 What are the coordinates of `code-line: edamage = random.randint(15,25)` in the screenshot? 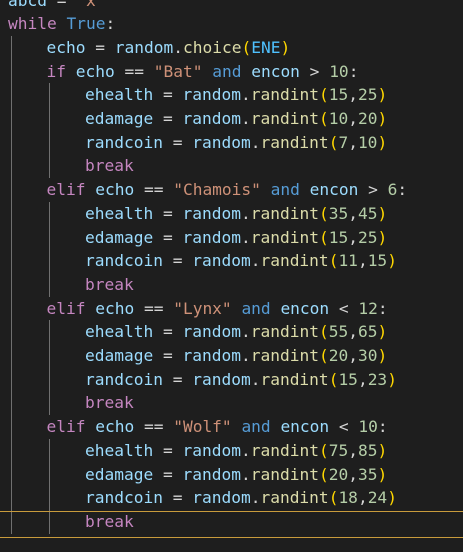 It's located at (231, 238).